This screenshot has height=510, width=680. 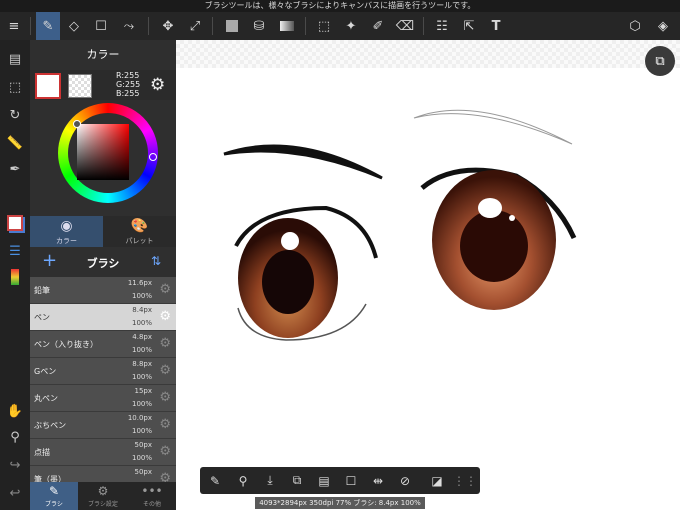 What do you see at coordinates (232, 26) in the screenshot?
I see `fill-color-icon` at bounding box center [232, 26].